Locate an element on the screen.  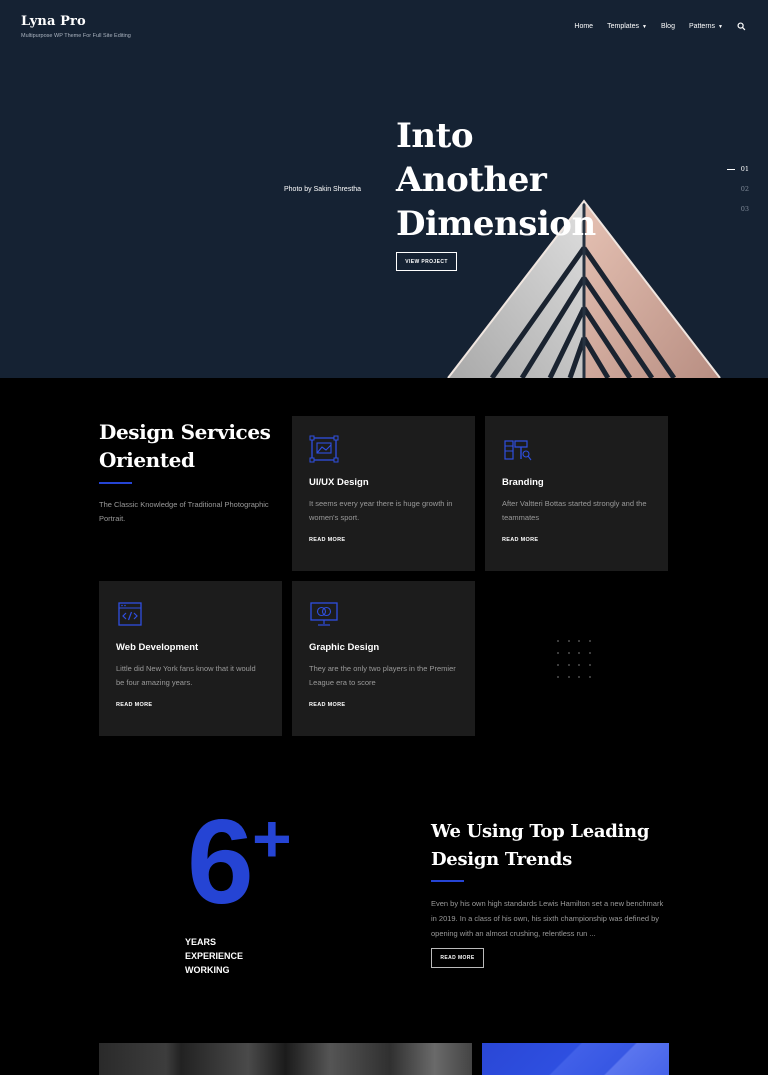
services-heading-line: Oriented is located at coordinates (147, 460).